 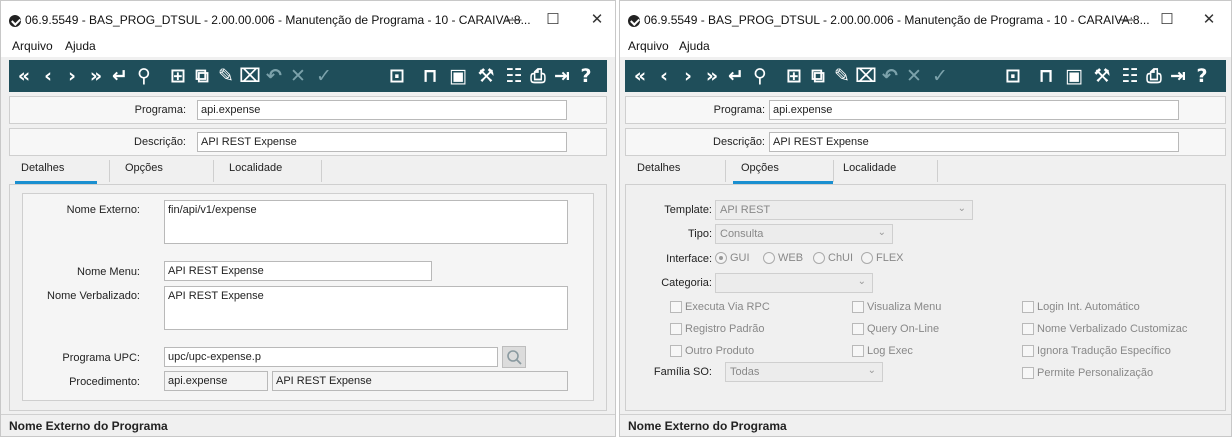 What do you see at coordinates (882, 258) in the screenshot?
I see `radio-flex: FLEX` at bounding box center [882, 258].